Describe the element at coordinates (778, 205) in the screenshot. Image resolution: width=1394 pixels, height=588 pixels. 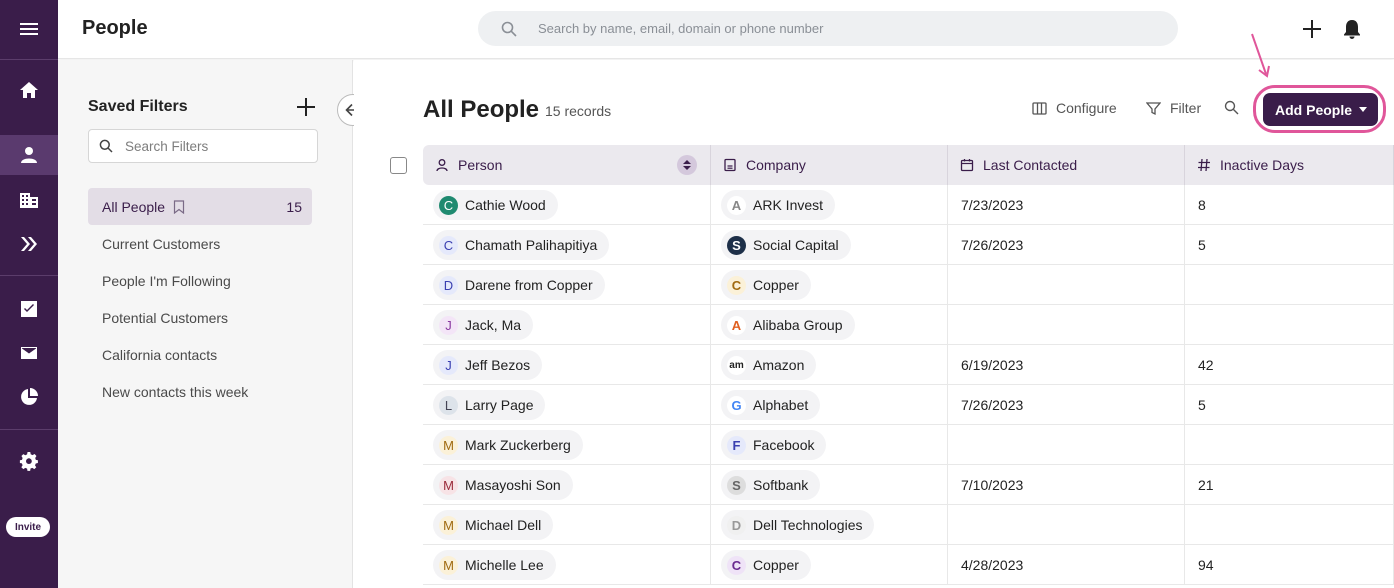
I see `company-chip: A ARK Invest` at that location.